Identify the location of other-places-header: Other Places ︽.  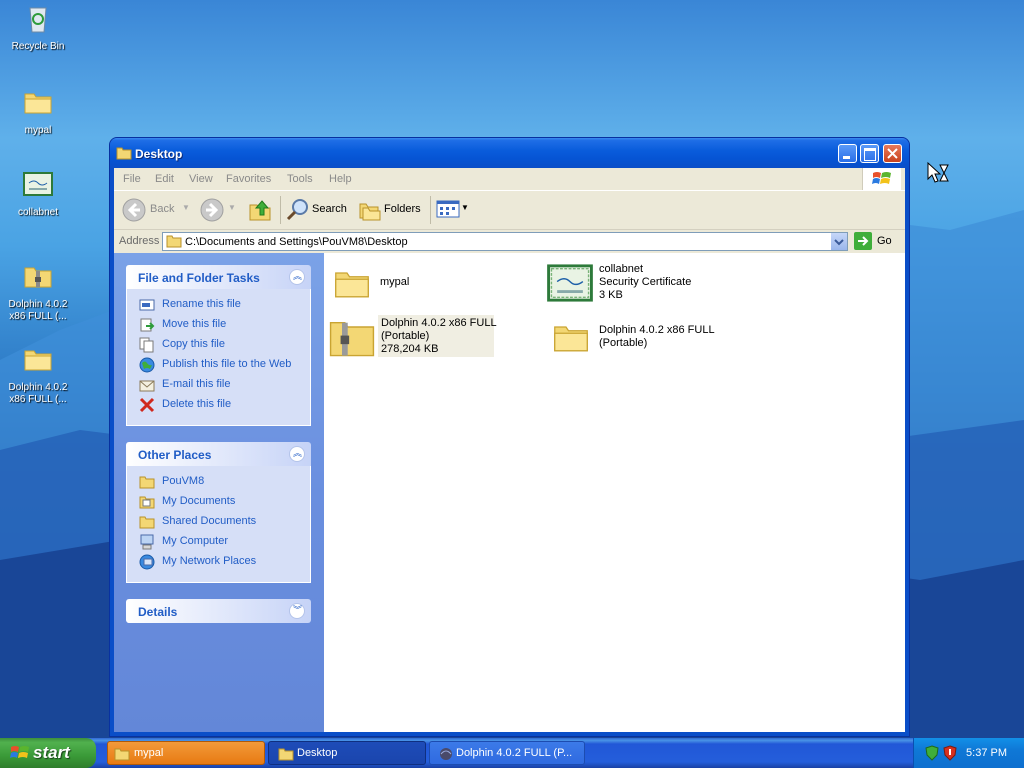
(218, 454).